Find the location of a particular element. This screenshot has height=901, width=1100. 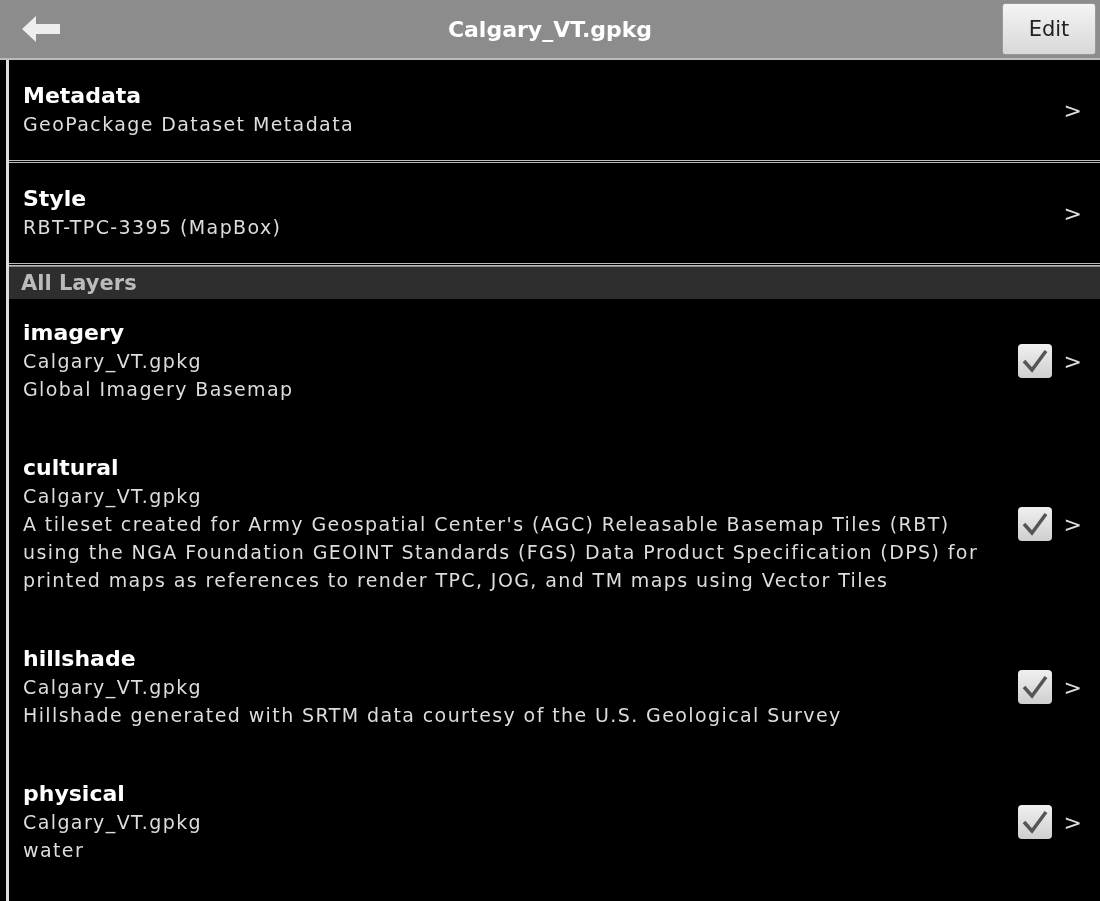

window-title: Calgary_VT.gpkg is located at coordinates (550, 29).